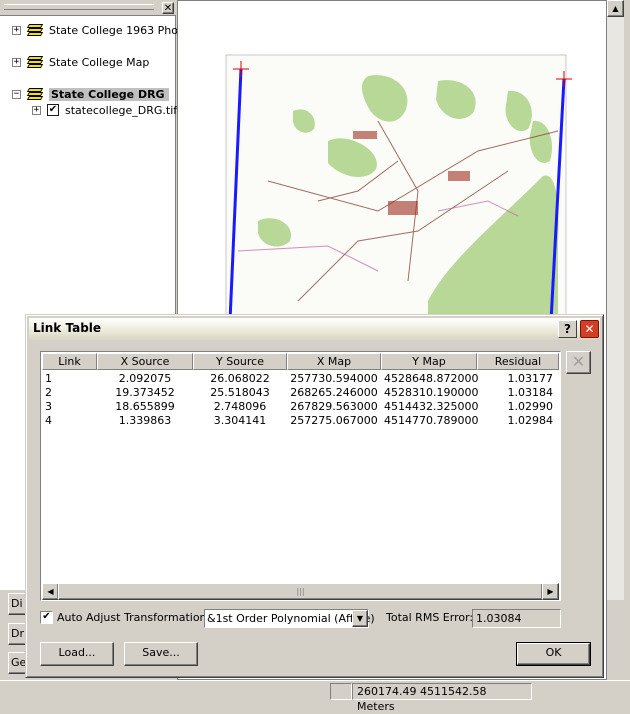  I want to click on toc-close-icon: ✕, so click(168, 8).